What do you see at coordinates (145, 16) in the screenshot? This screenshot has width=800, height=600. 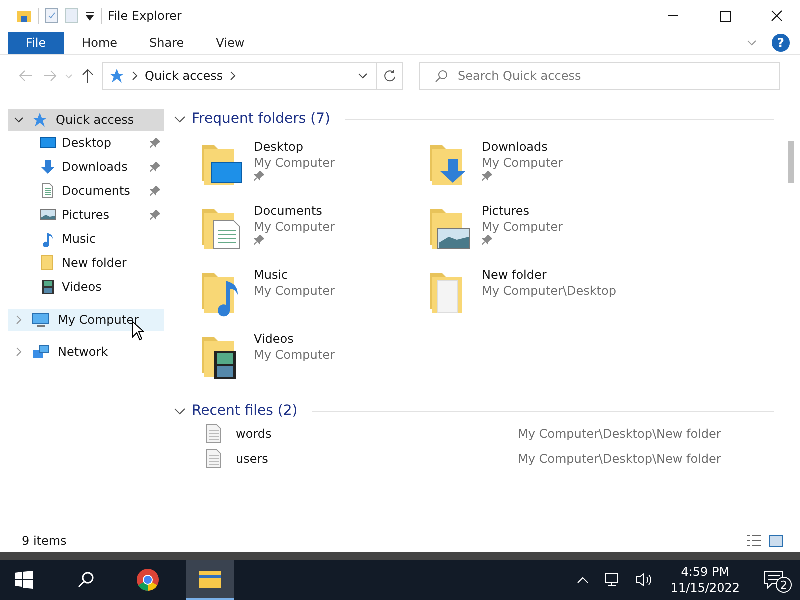 I see `window-title: File Explorer` at bounding box center [145, 16].